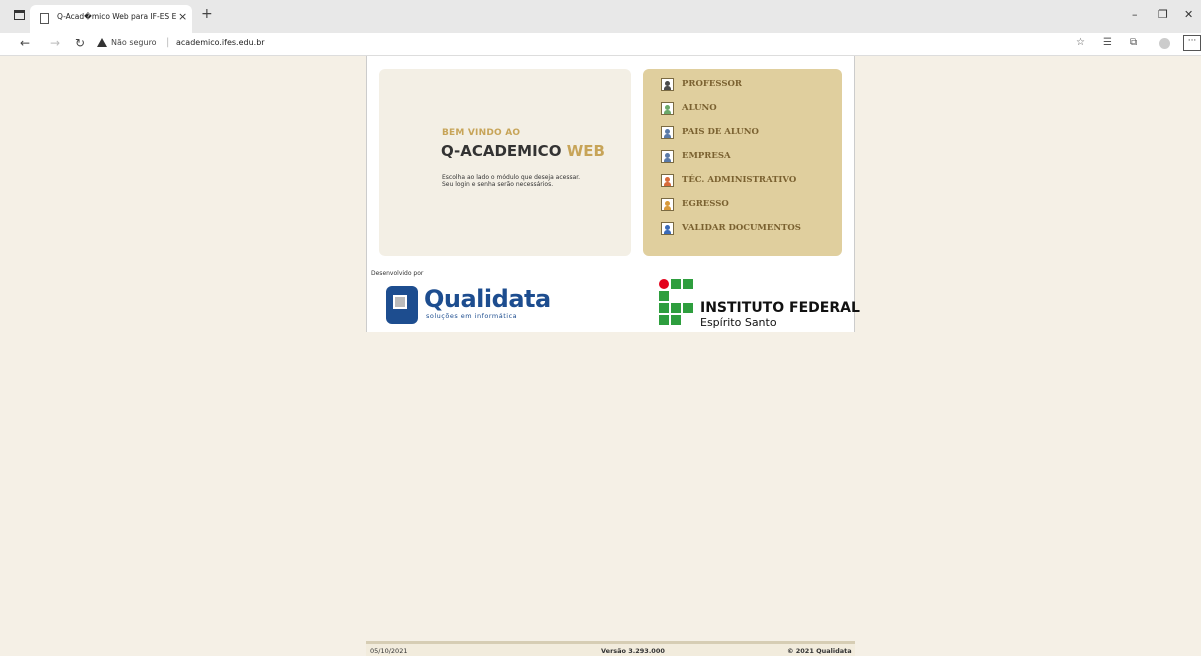 The height and width of the screenshot is (656, 1201). I want to click on favorites-list-icon: ☰, so click(1107, 42).